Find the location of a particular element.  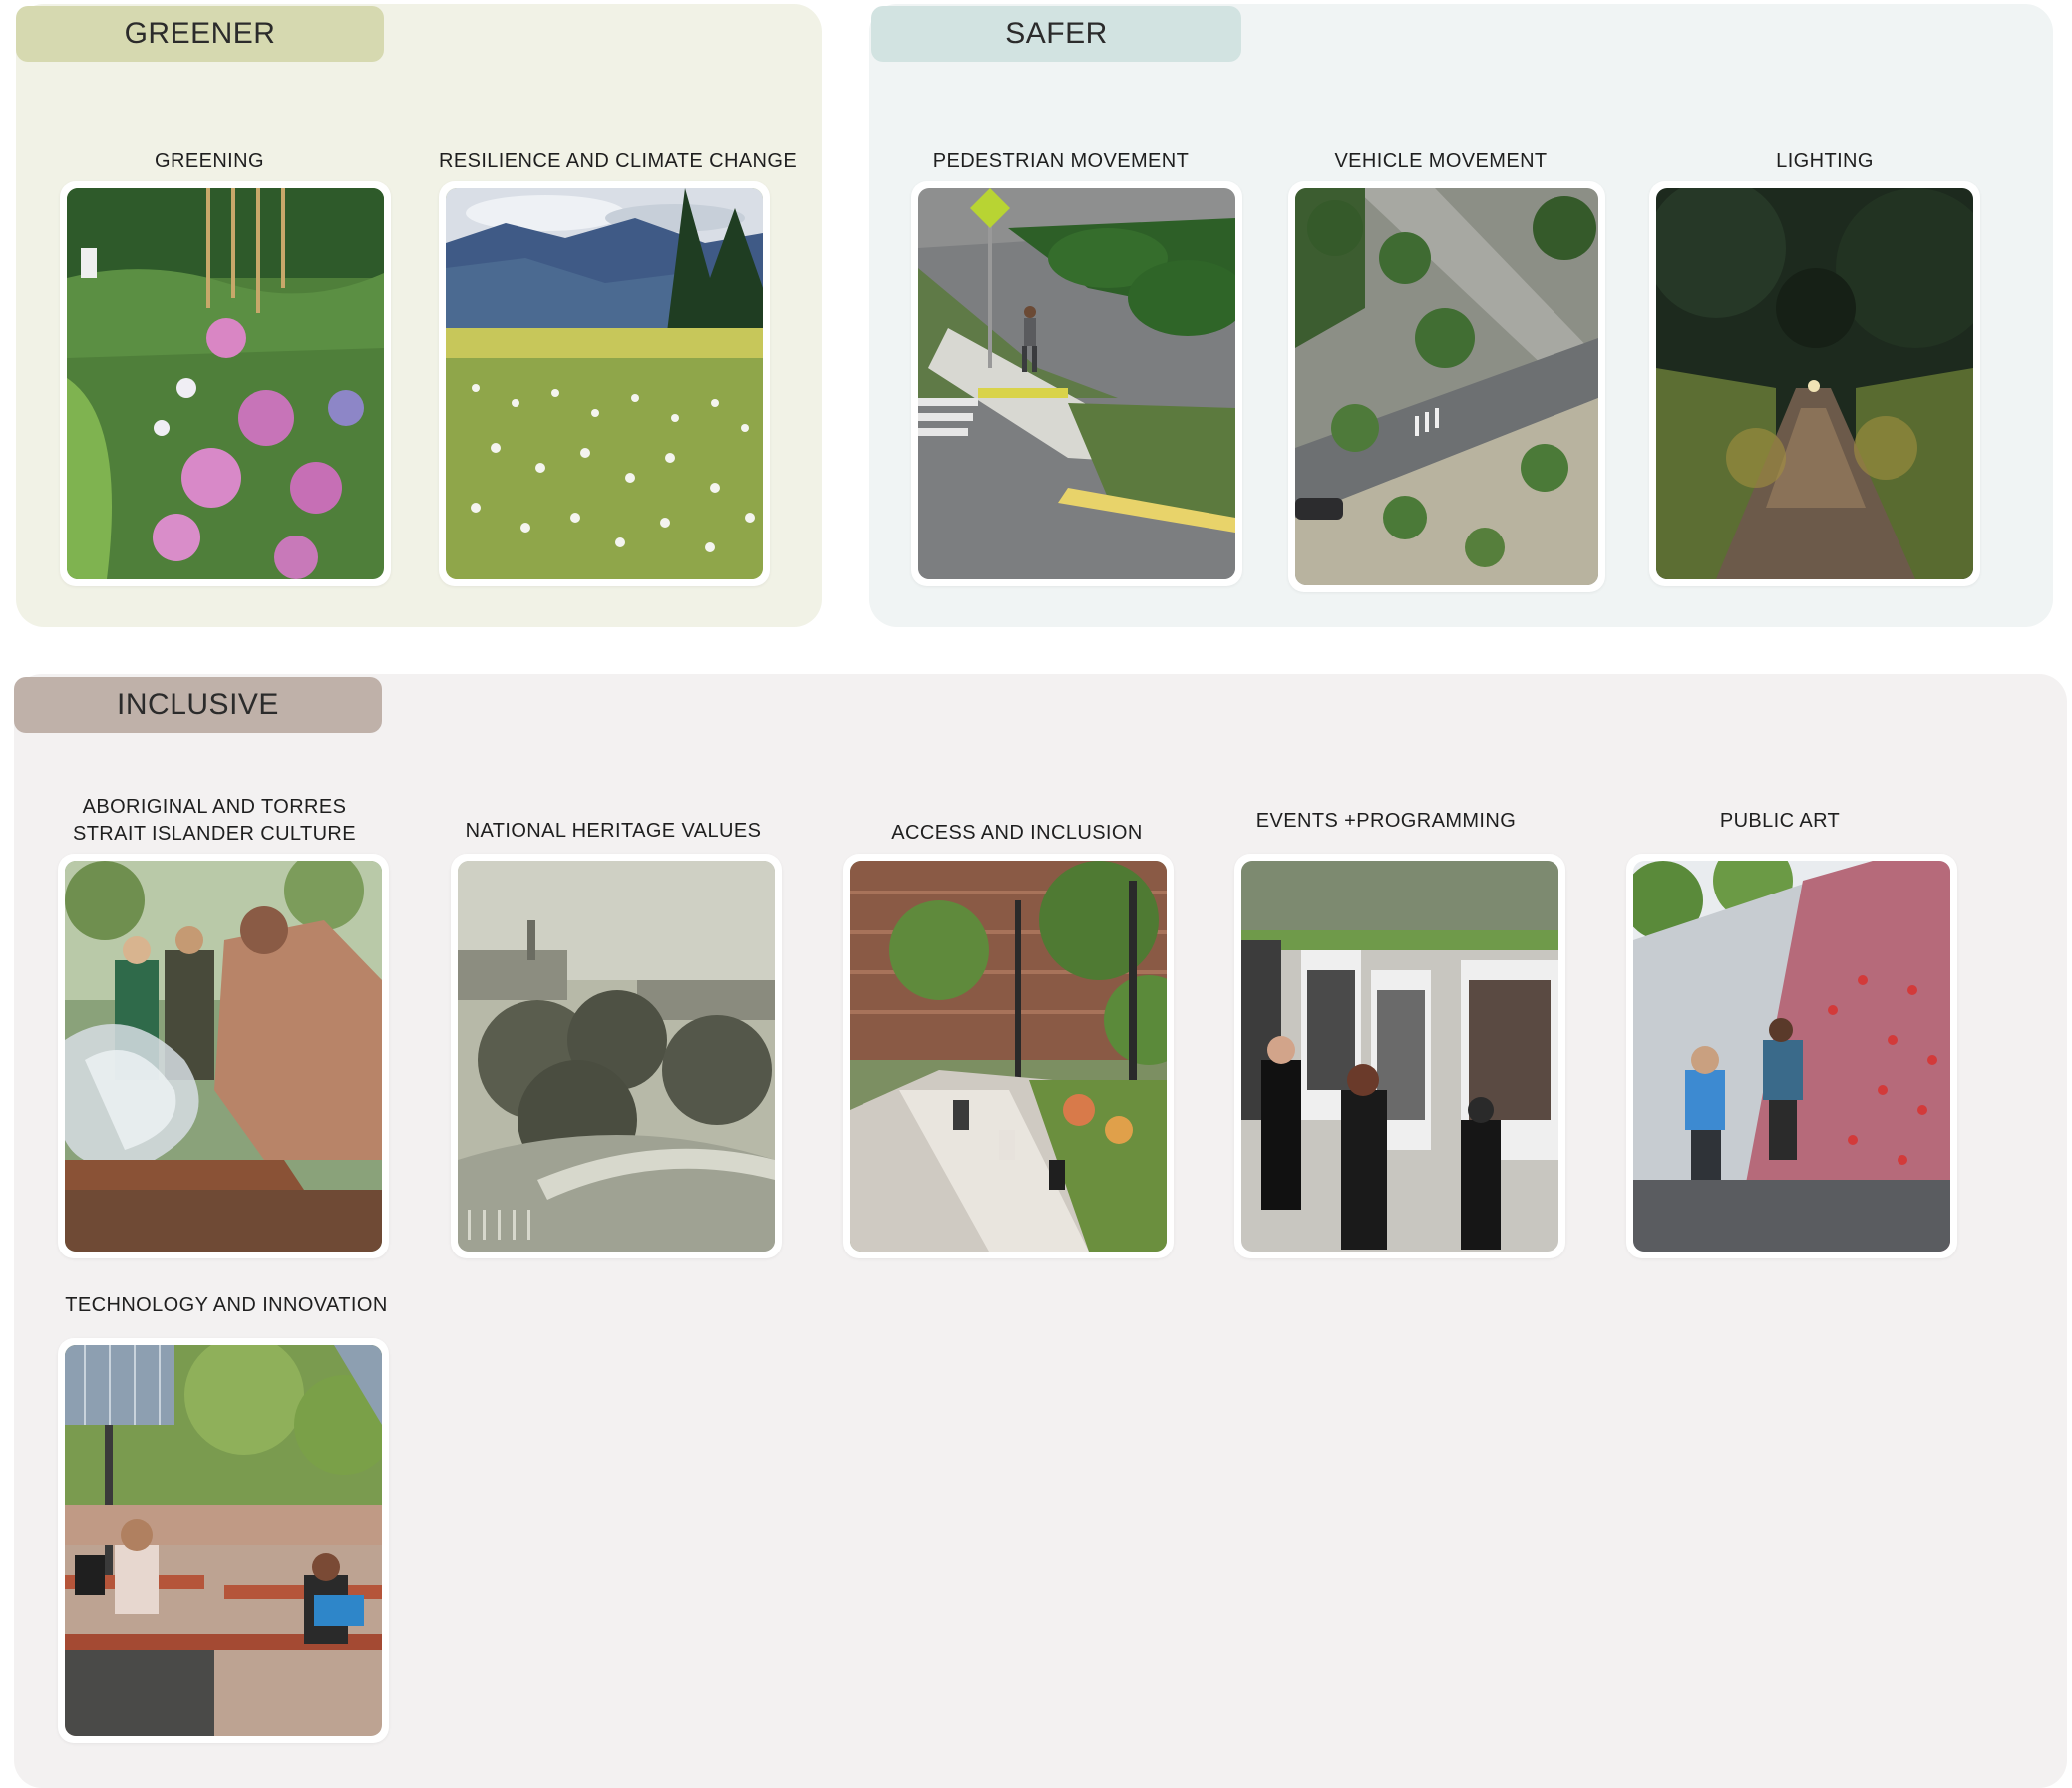

access-card is located at coordinates (1008, 1056).